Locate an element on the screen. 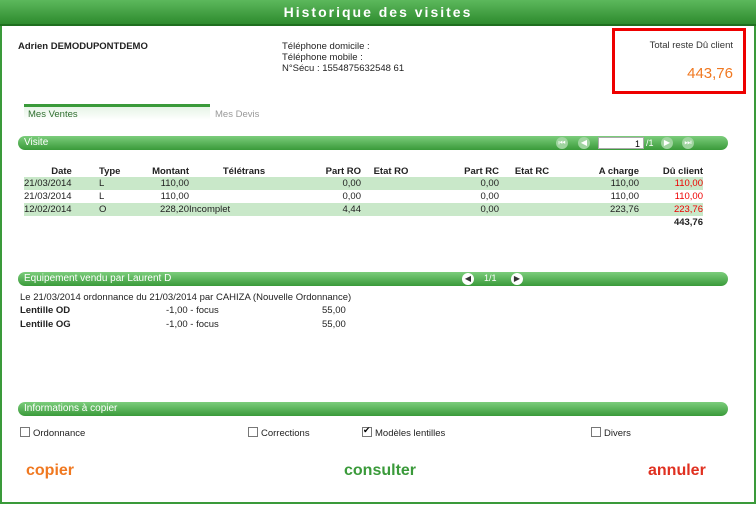 The width and height of the screenshot is (756, 506). col-teletrans: Télétrans is located at coordinates (244, 171).